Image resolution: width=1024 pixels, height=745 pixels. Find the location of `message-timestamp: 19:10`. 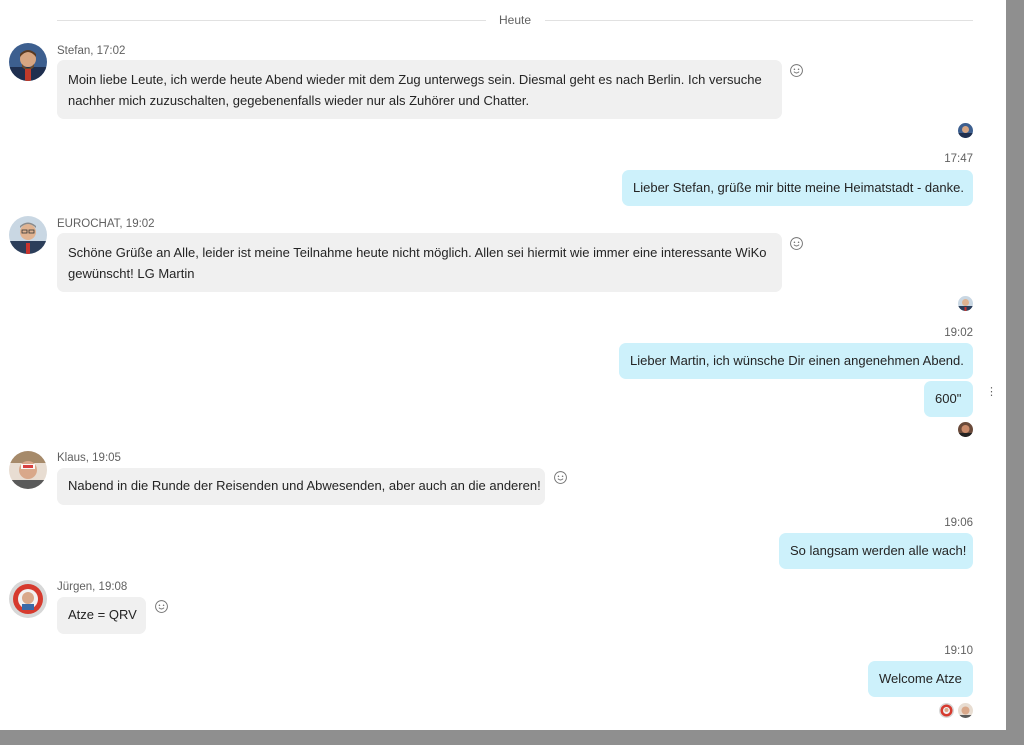

message-timestamp: 19:10 is located at coordinates (958, 651).